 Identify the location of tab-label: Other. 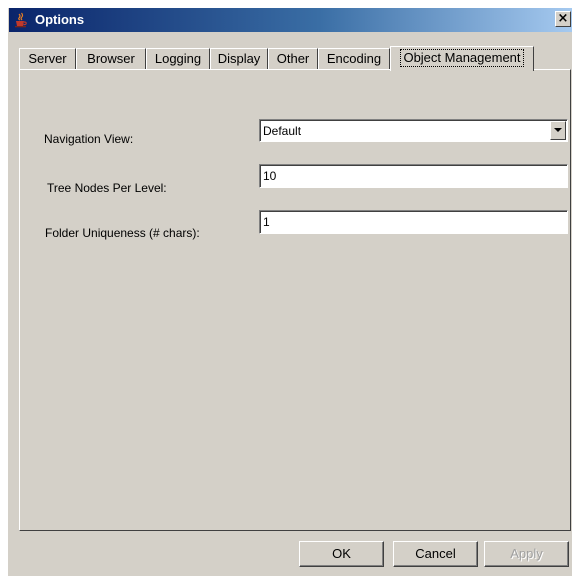
(293, 58).